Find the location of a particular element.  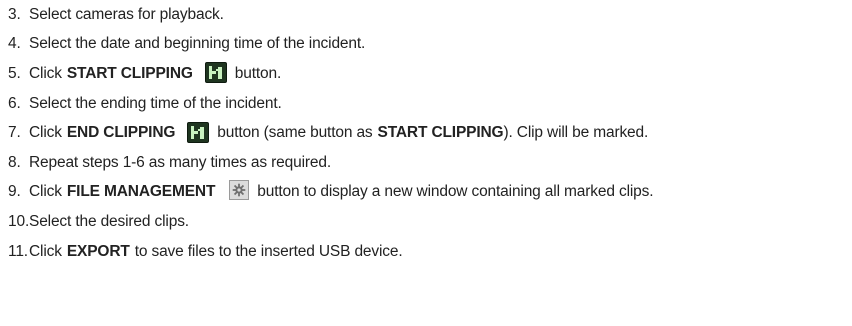

step-number: 7. is located at coordinates (14, 133).